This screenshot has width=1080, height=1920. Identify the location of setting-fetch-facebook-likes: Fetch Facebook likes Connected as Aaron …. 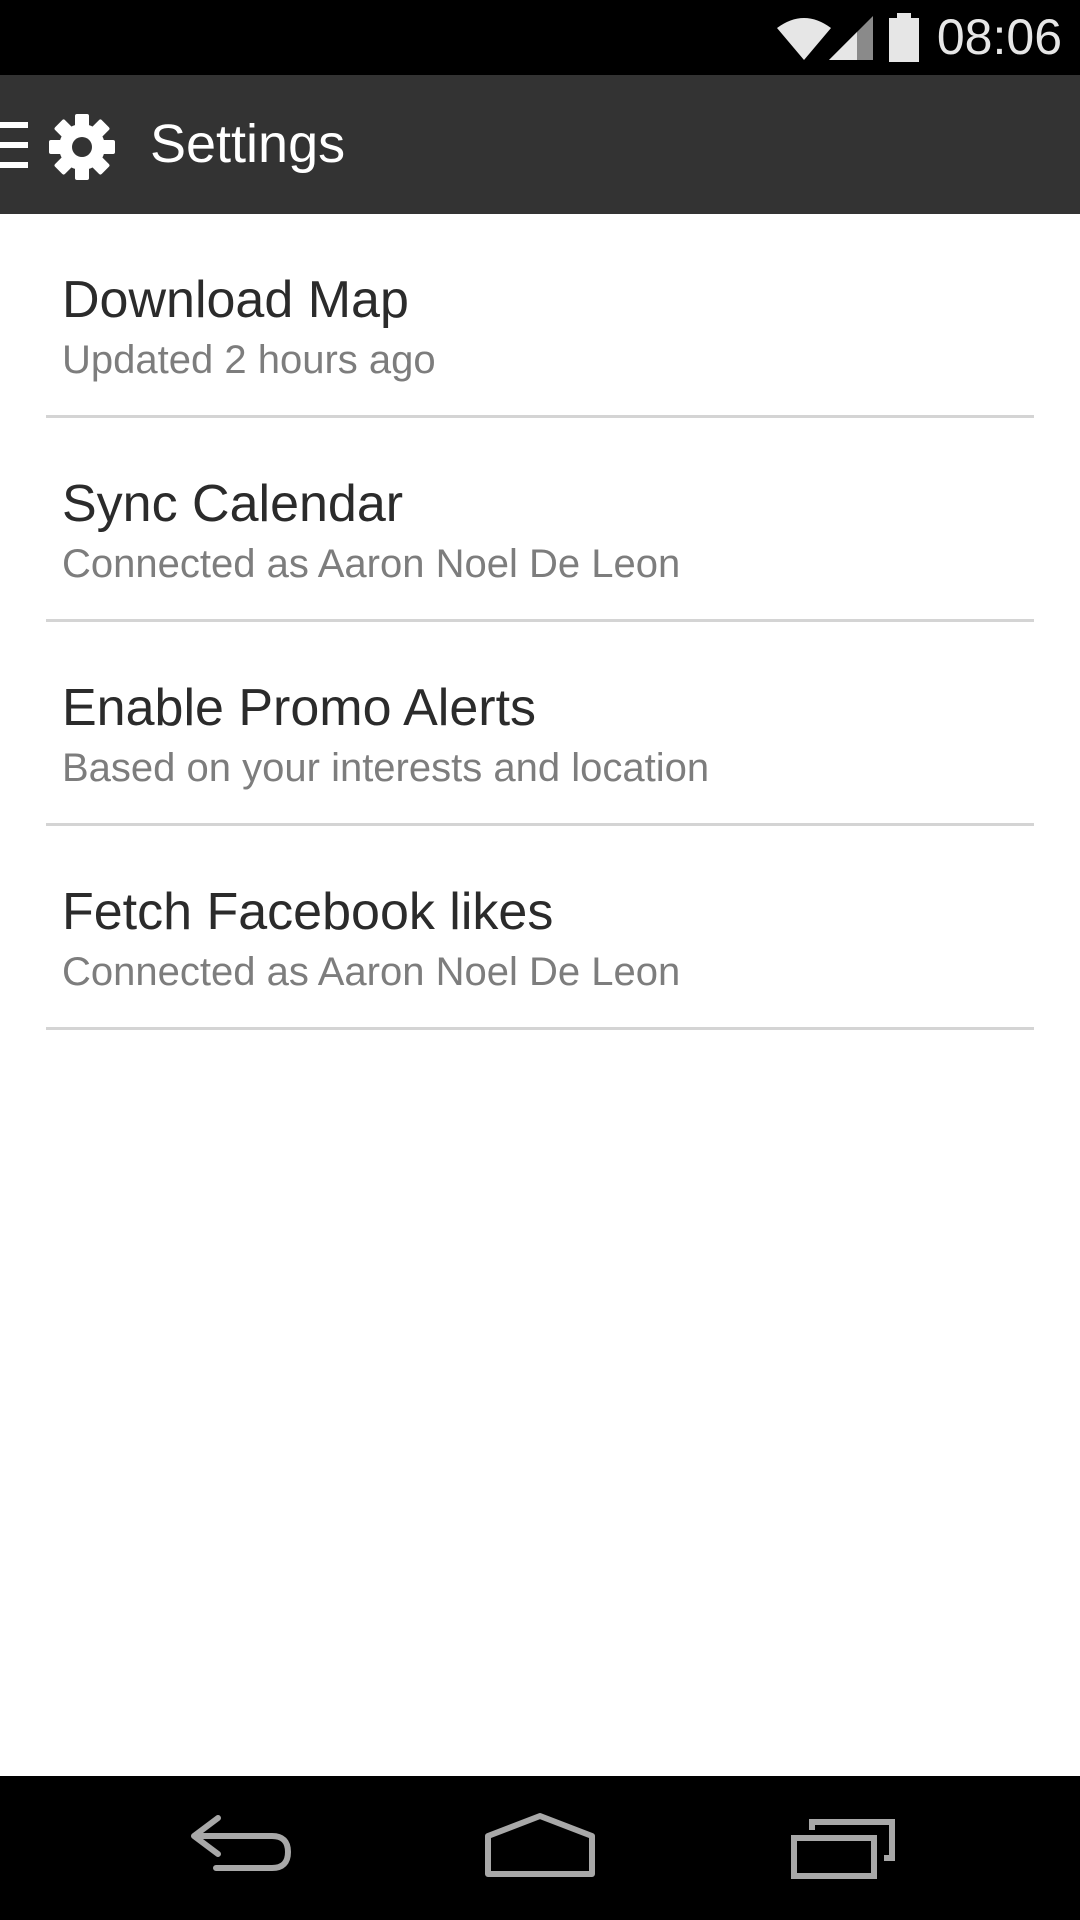
(540, 928).